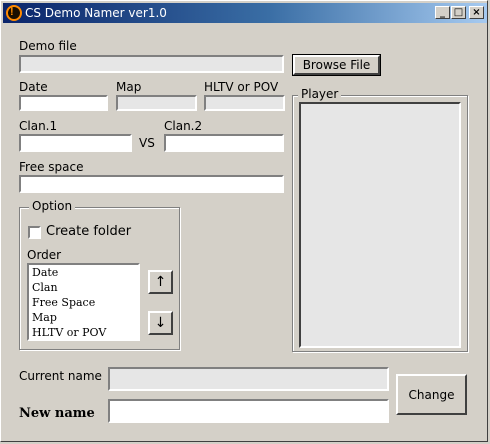  I want to click on list-item: Clan, so click(83, 287).